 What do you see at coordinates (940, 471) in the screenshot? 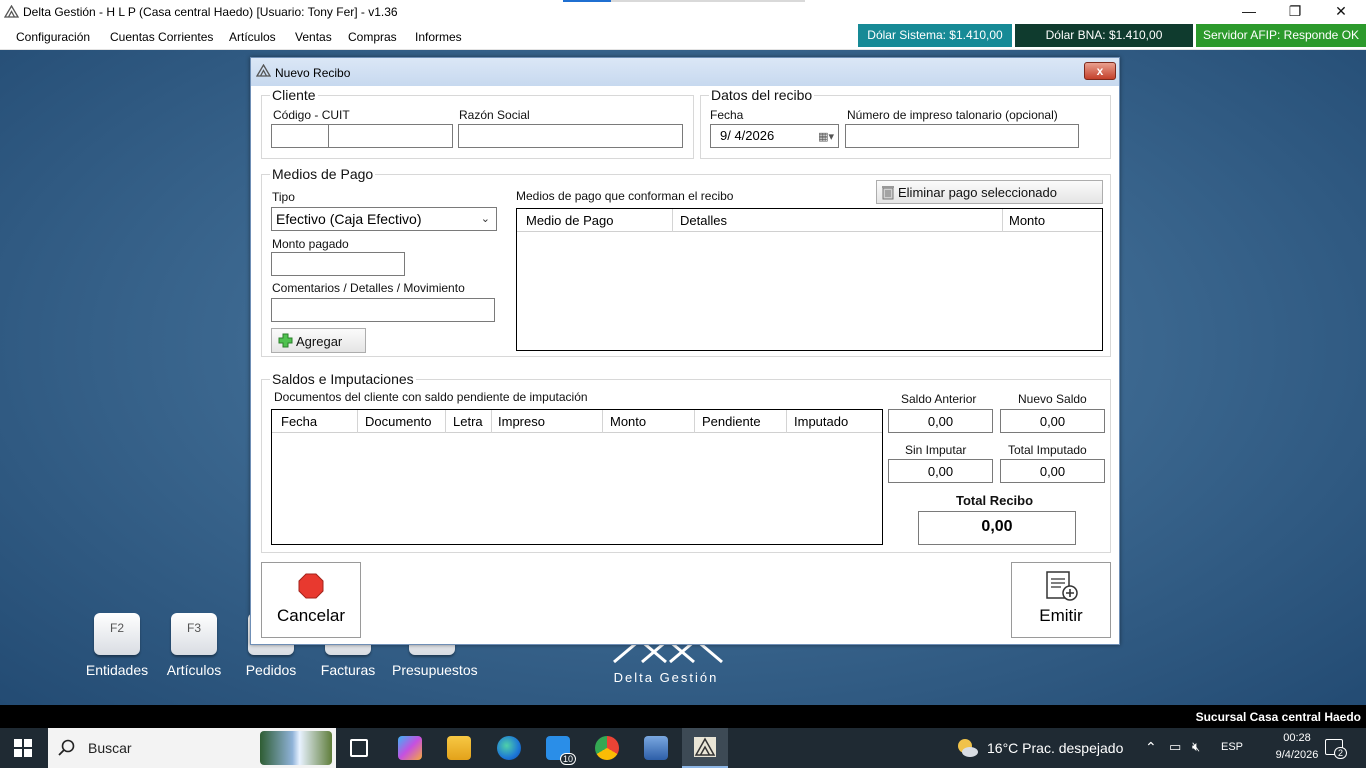
I see `sin-imputar-value: 0,00` at bounding box center [940, 471].